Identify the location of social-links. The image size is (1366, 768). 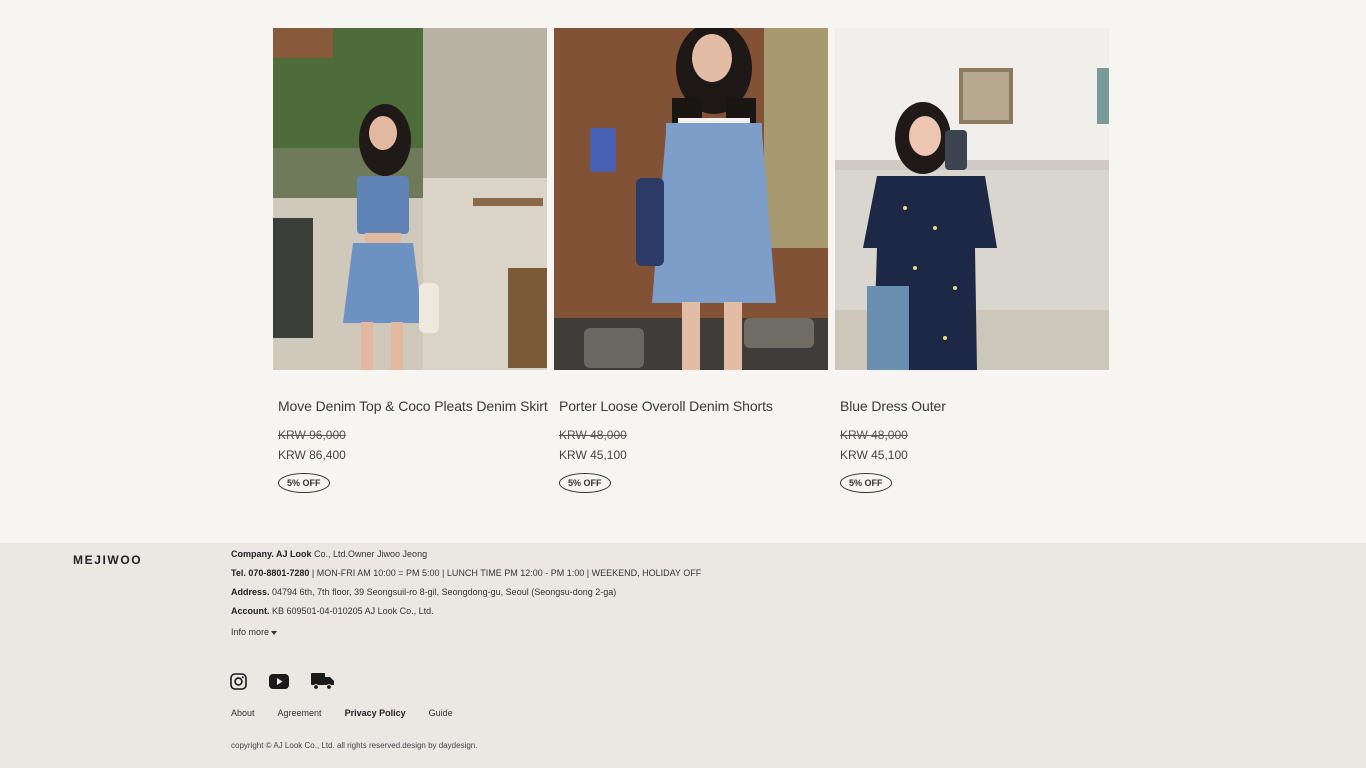
(282, 681).